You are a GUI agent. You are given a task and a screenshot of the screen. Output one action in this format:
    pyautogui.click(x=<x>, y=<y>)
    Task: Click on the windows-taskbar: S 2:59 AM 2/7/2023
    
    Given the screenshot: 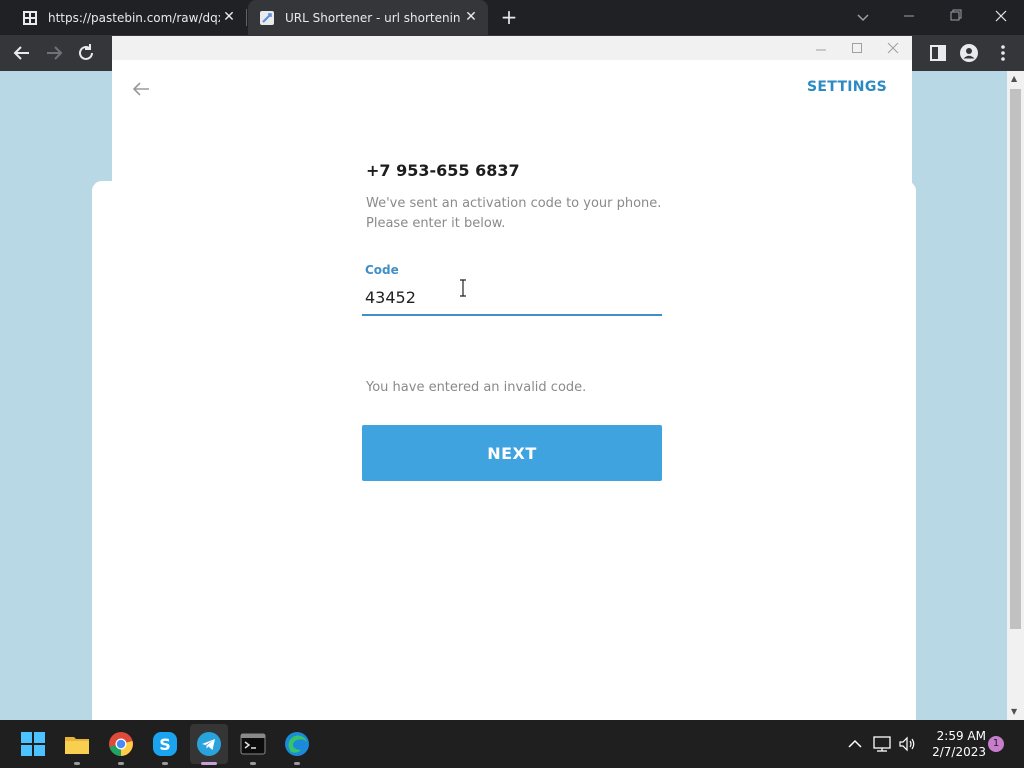 What is the action you would take?
    pyautogui.click(x=512, y=744)
    